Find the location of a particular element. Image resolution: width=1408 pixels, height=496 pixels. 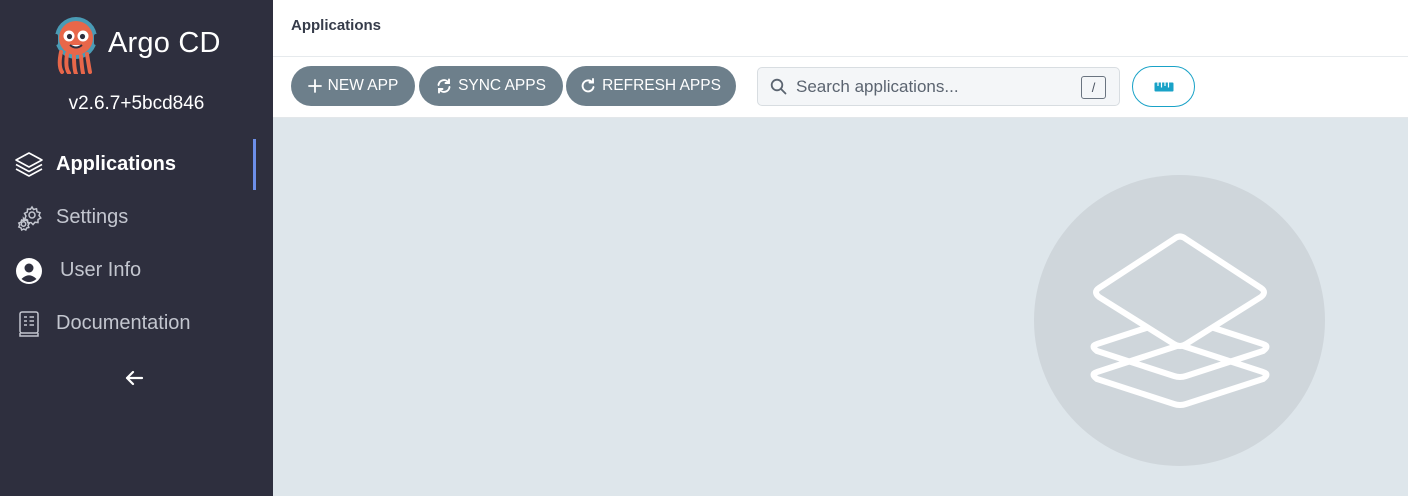

new-app-label: NEW APP is located at coordinates (363, 85).